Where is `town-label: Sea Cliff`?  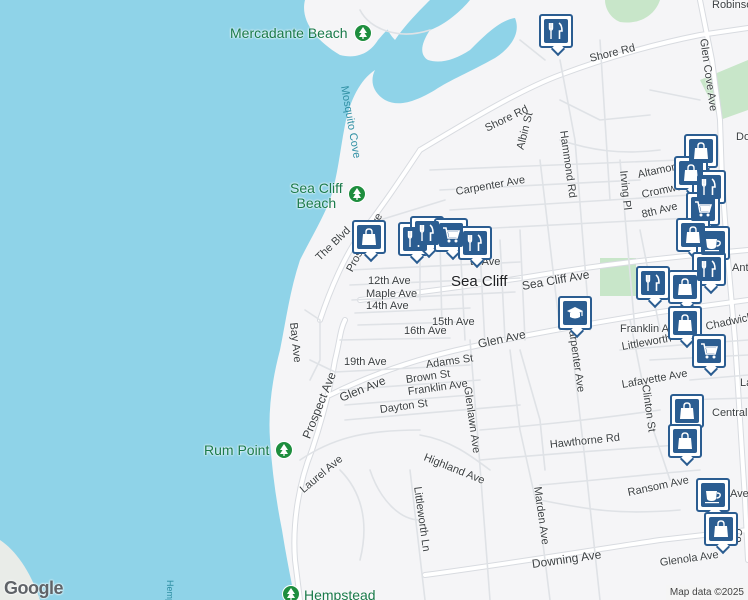
town-label: Sea Cliff is located at coordinates (479, 281).